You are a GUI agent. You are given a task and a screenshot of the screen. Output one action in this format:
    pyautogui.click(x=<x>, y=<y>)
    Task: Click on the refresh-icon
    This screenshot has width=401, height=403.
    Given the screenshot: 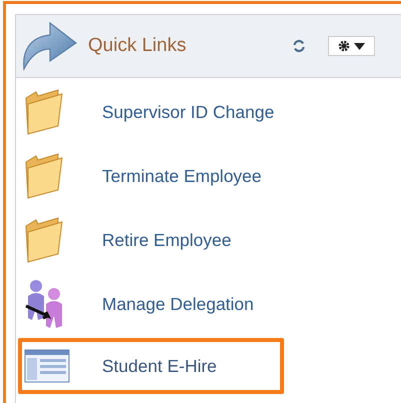 What is the action you would take?
    pyautogui.click(x=299, y=46)
    